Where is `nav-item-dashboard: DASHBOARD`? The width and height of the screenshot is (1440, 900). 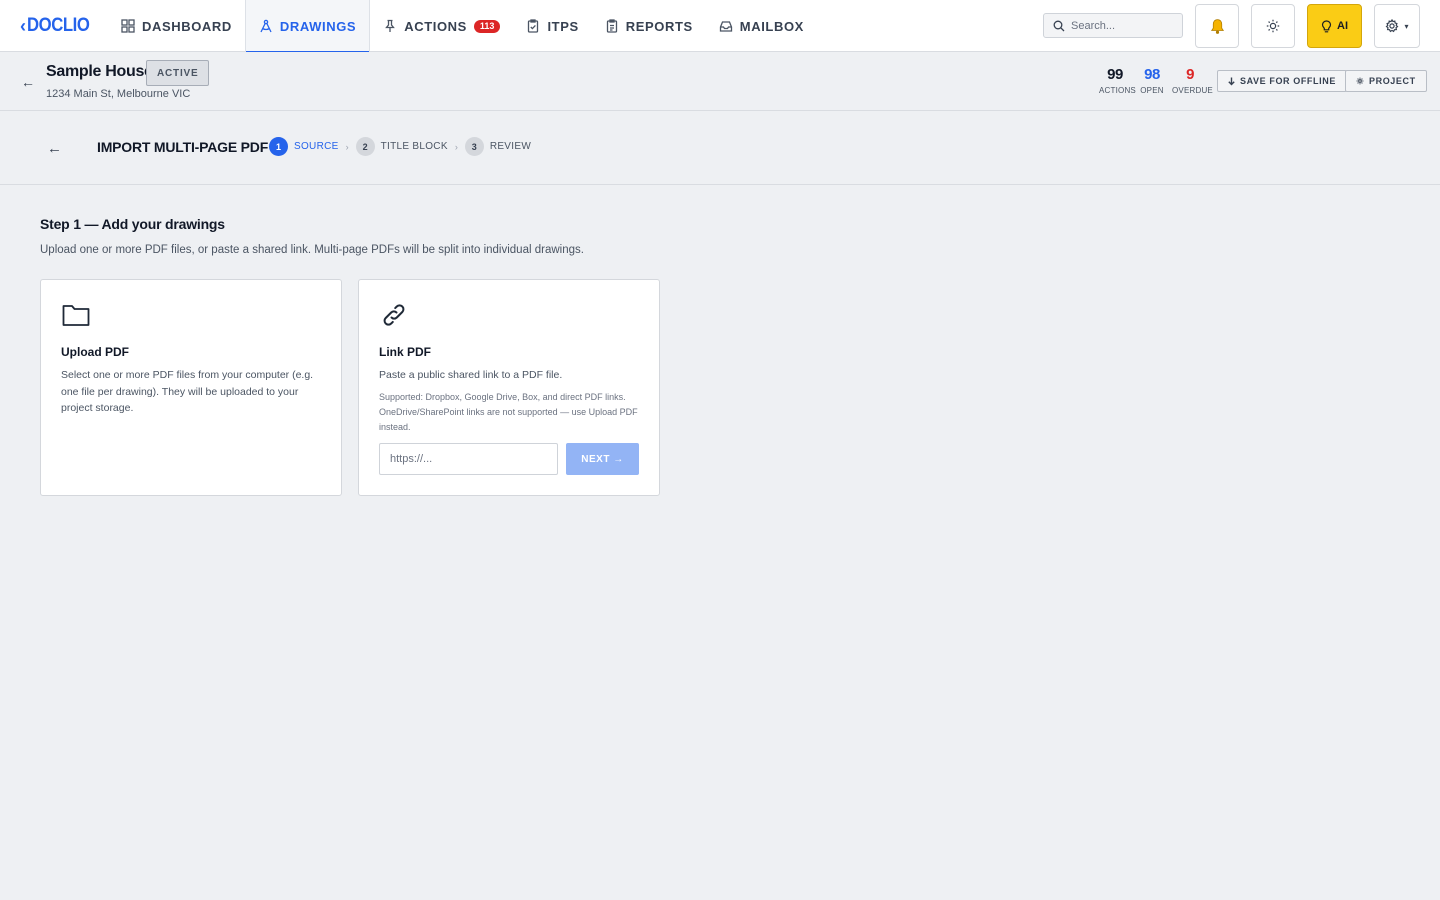 nav-item-dashboard: DASHBOARD is located at coordinates (176, 26).